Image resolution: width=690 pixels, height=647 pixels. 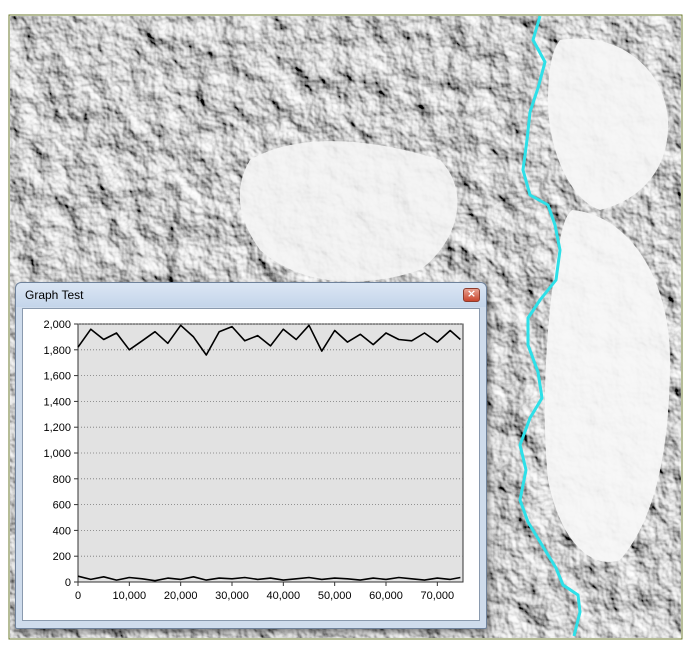 What do you see at coordinates (68, 583) in the screenshot?
I see `y-tick-label: 0` at bounding box center [68, 583].